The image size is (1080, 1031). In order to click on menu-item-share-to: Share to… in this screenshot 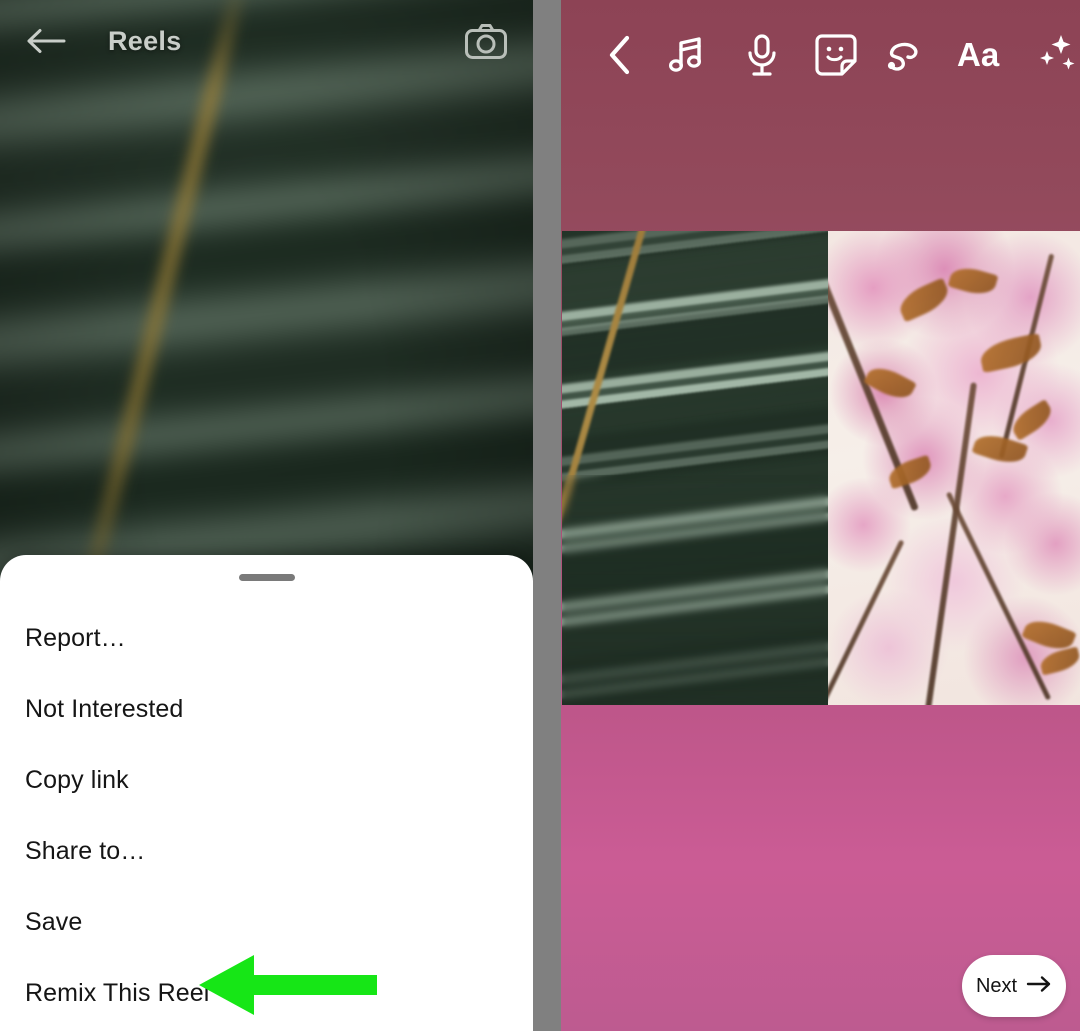, I will do `click(266, 851)`.